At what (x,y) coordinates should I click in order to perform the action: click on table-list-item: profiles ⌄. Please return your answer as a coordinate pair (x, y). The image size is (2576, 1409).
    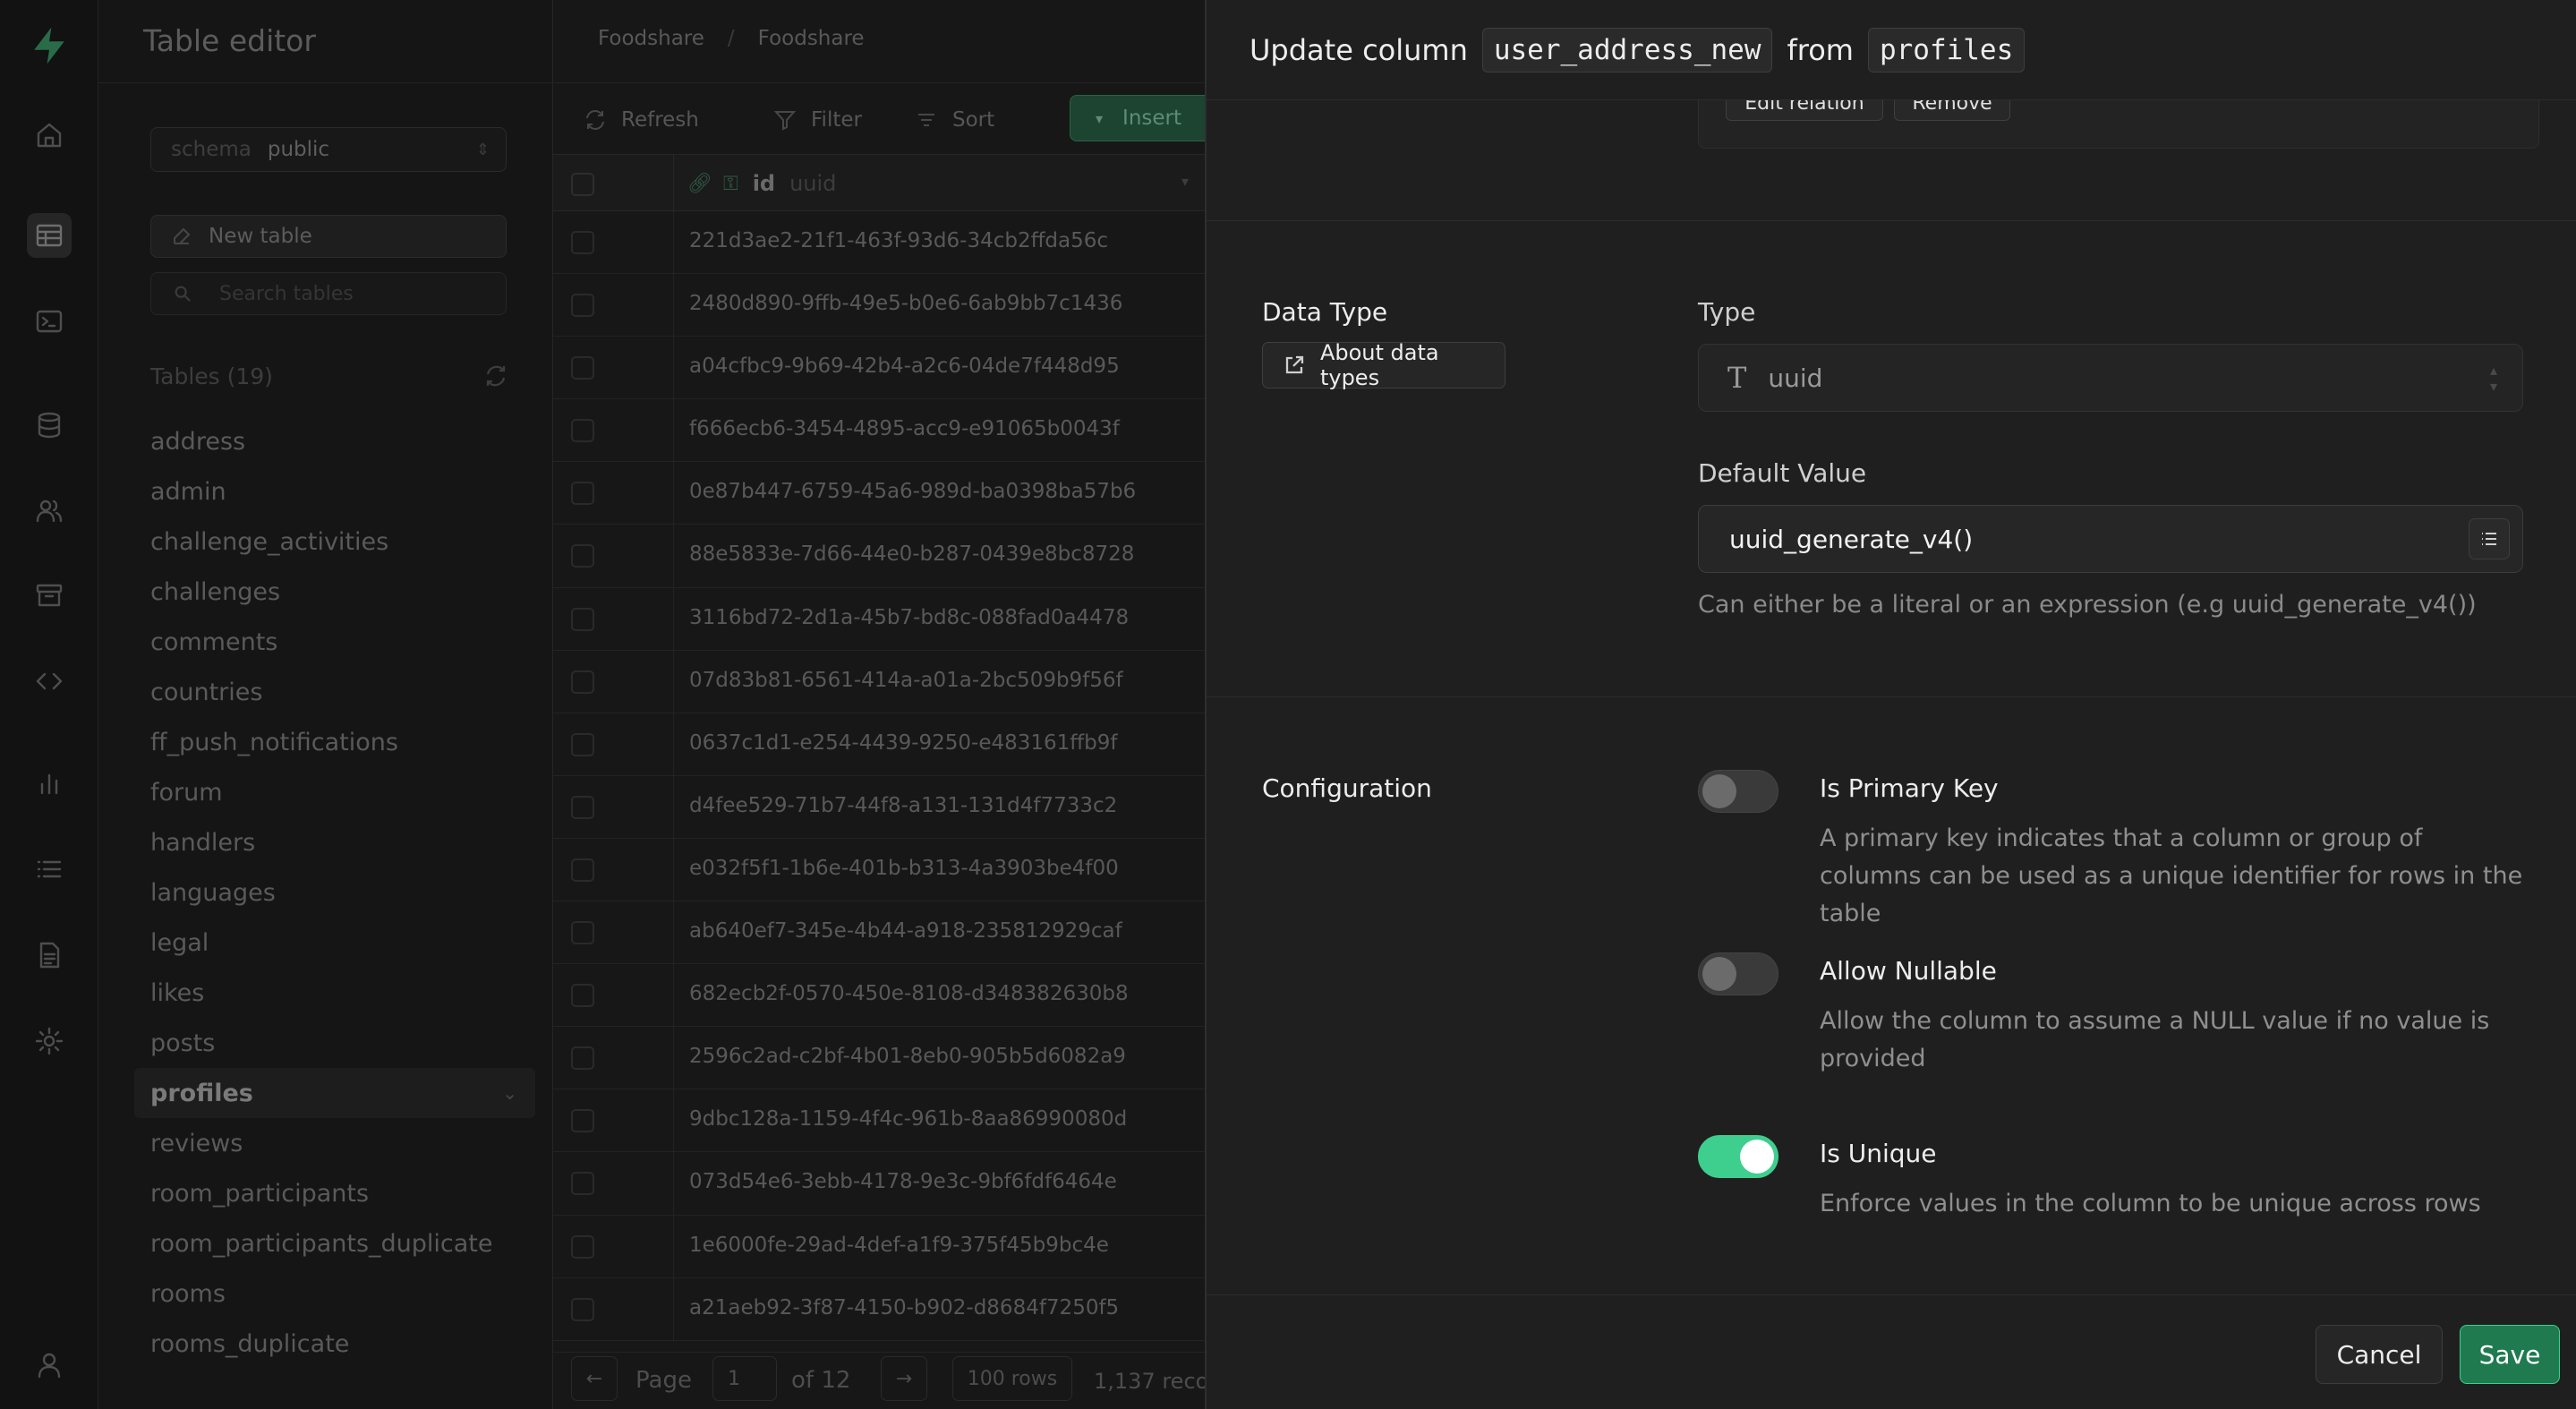
    Looking at the image, I should click on (334, 1093).